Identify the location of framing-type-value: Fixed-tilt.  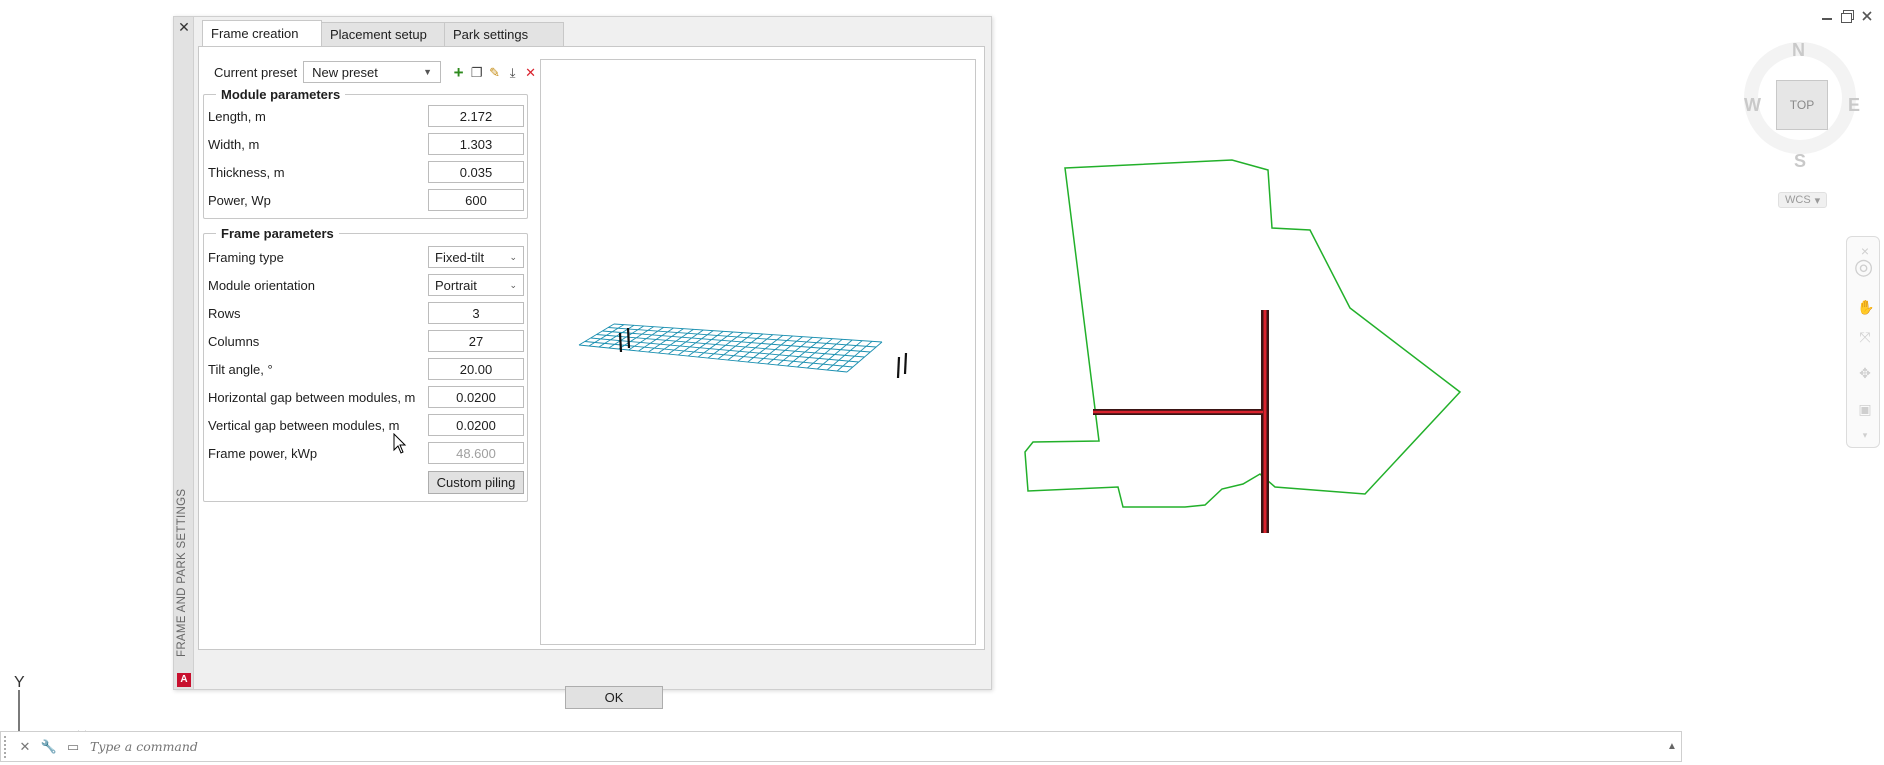
(460, 257).